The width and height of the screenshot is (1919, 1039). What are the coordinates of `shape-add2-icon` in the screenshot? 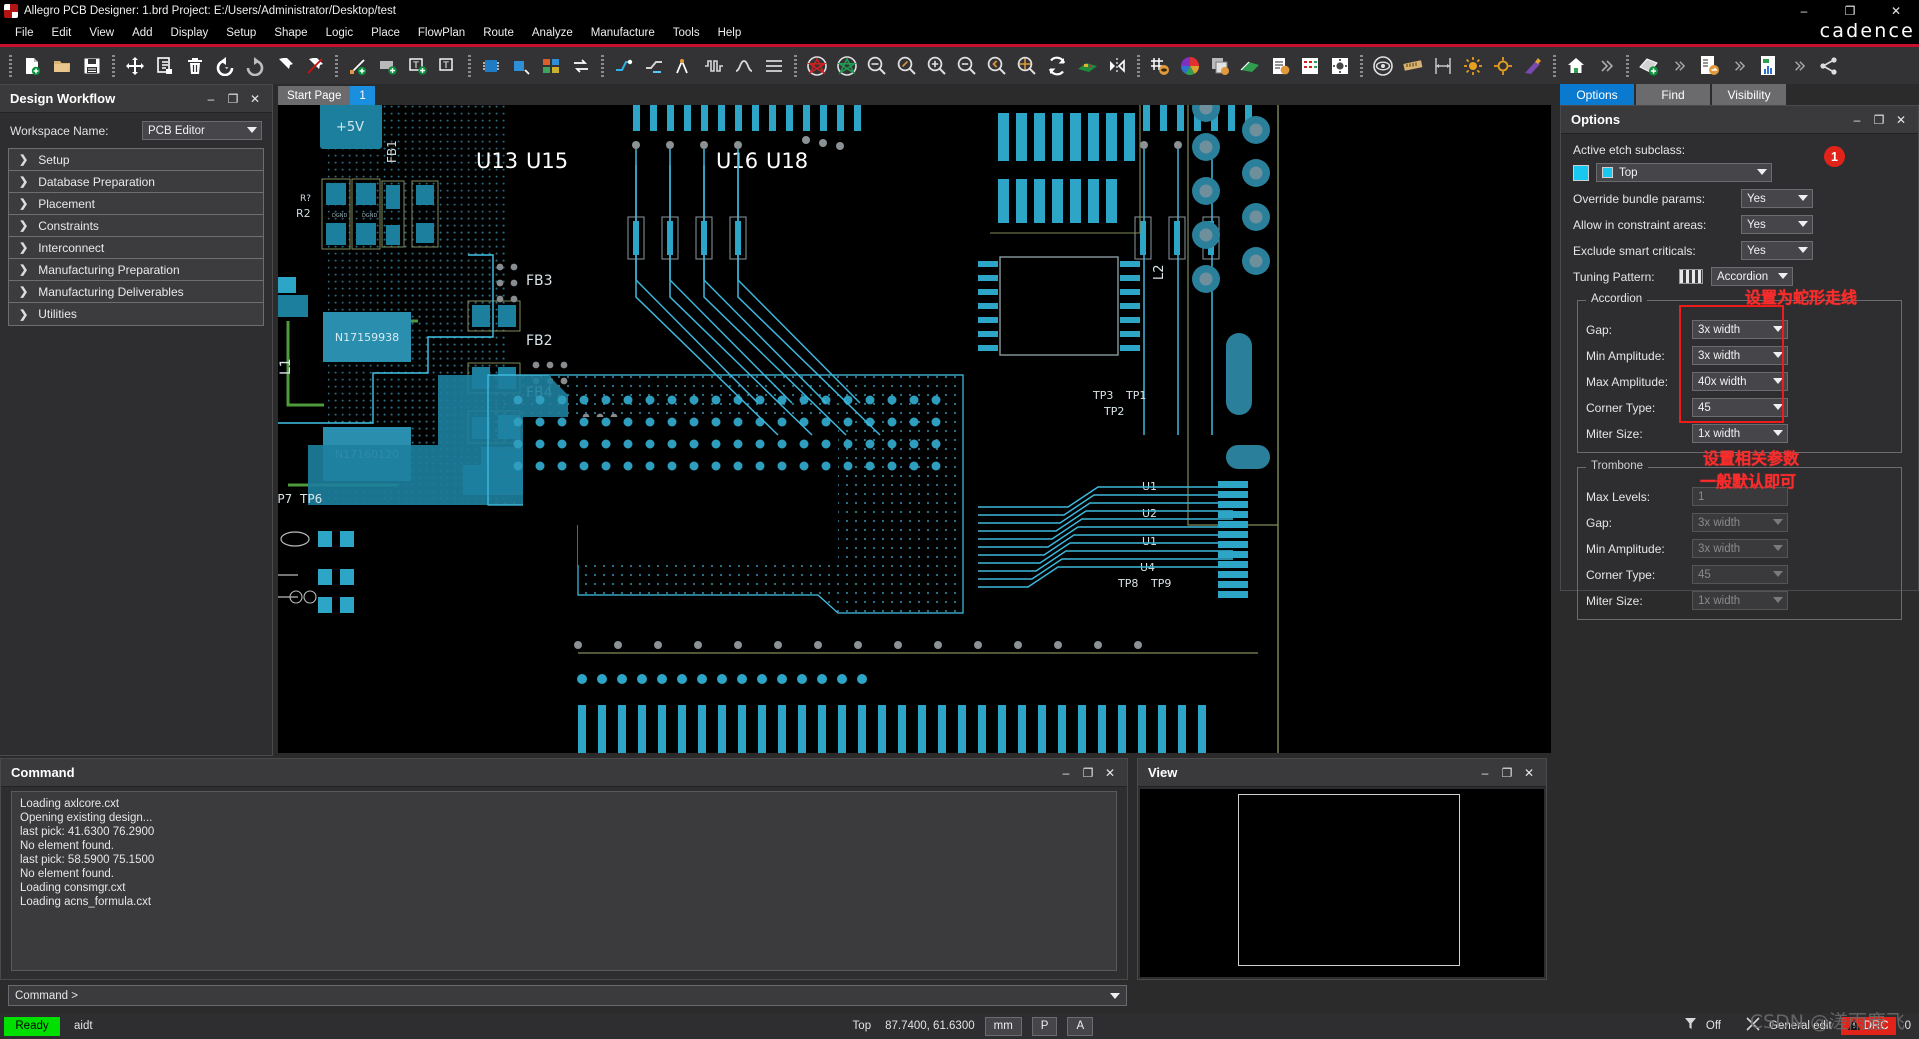 It's located at (1649, 66).